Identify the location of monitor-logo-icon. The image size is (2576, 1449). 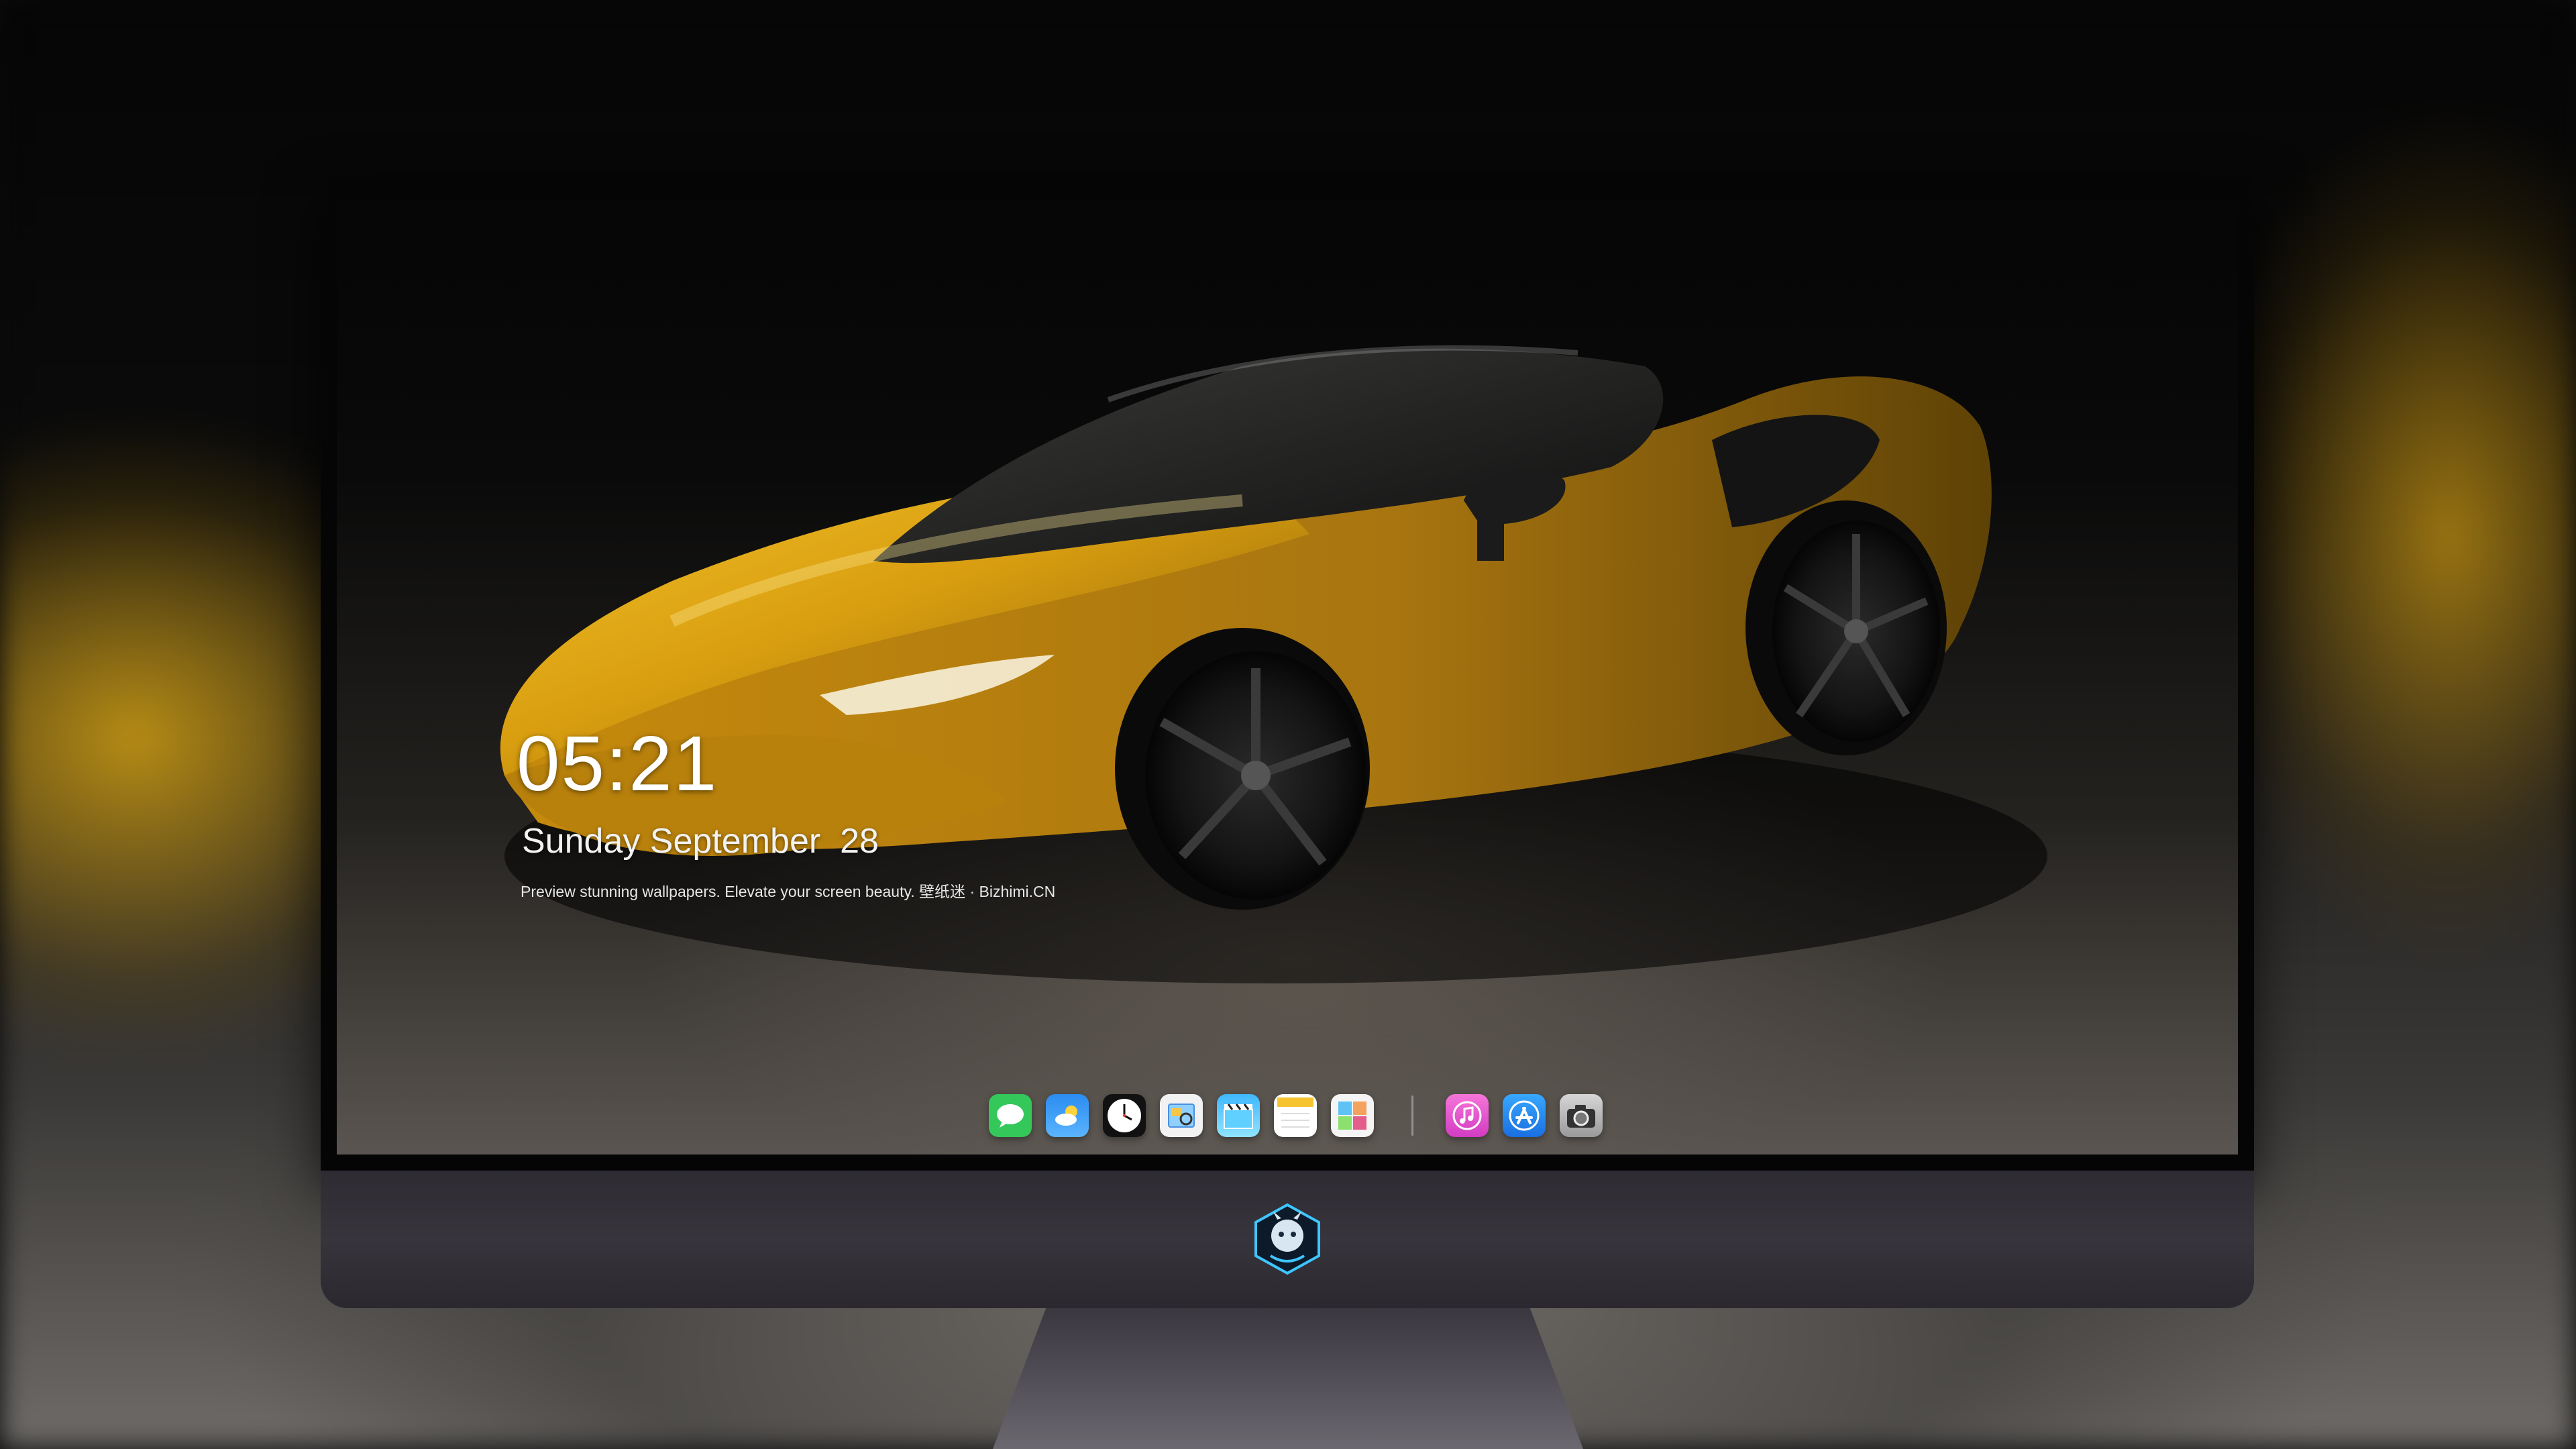
(1287, 1239).